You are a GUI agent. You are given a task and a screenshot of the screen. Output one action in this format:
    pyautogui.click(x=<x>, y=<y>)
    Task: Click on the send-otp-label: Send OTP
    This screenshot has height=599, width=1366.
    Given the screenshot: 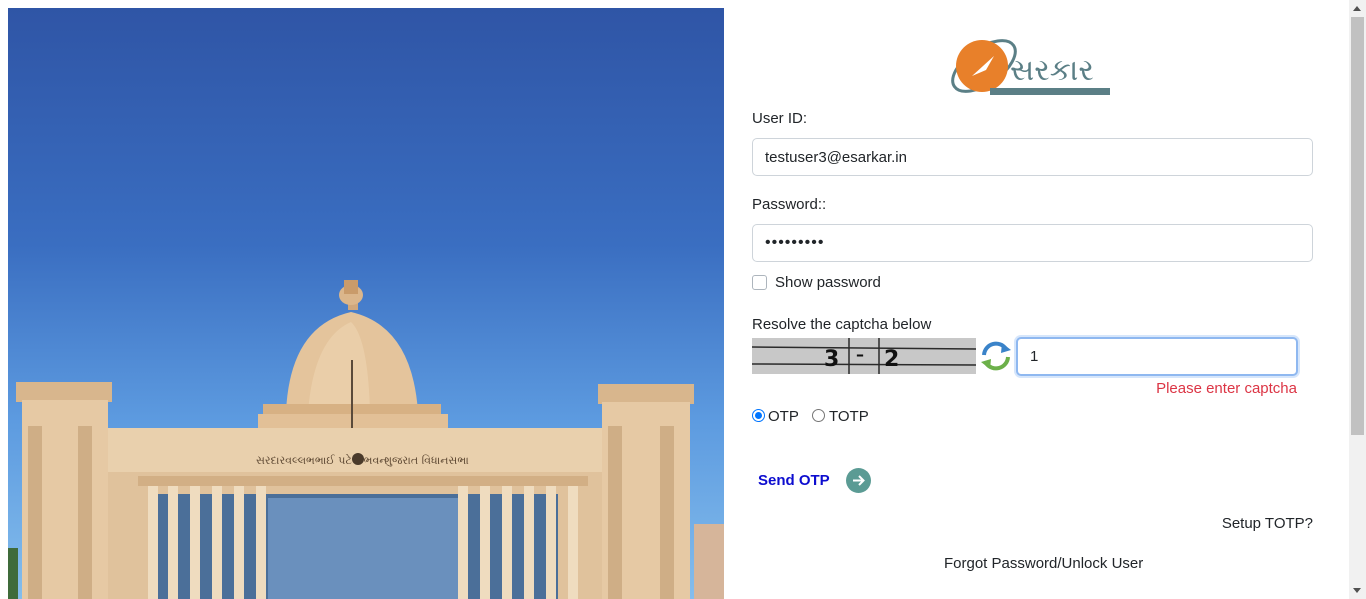 What is the action you would take?
    pyautogui.click(x=794, y=480)
    